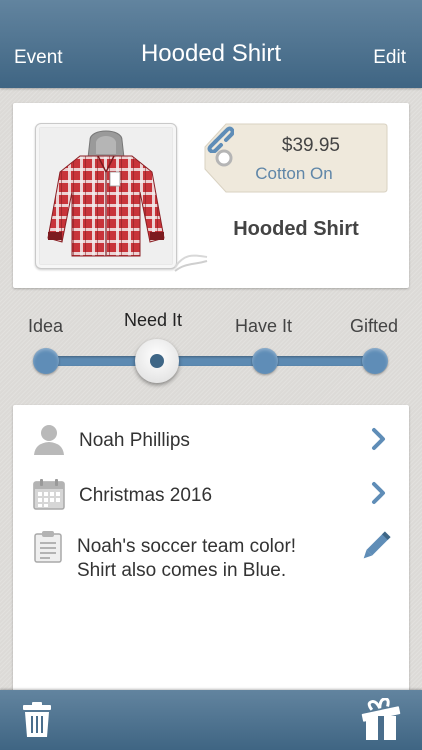 The height and width of the screenshot is (750, 422). I want to click on status-have-it-dot, so click(265, 361).